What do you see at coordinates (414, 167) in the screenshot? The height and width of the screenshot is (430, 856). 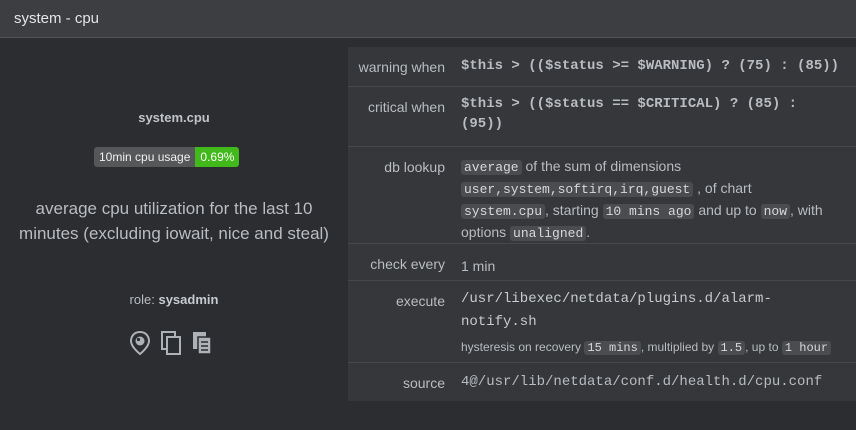 I see `row-key: db lookup` at bounding box center [414, 167].